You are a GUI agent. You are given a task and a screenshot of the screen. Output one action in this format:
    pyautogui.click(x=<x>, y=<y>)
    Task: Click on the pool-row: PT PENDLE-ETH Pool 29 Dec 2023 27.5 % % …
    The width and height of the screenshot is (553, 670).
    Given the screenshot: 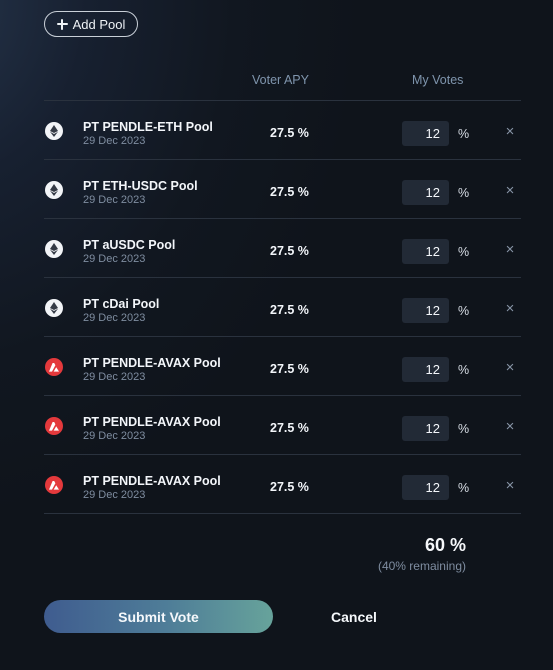 What is the action you would take?
    pyautogui.click(x=282, y=130)
    